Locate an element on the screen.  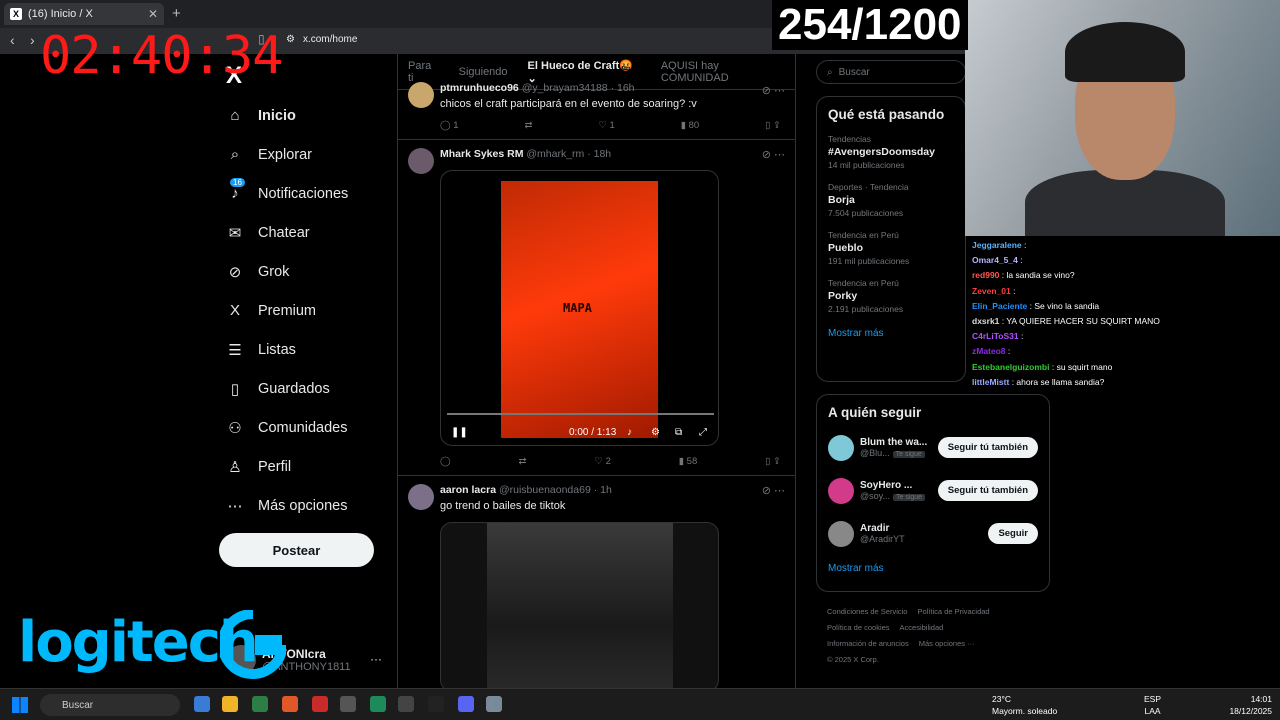
close-tab-icon: ✕ is located at coordinates (153, 14).